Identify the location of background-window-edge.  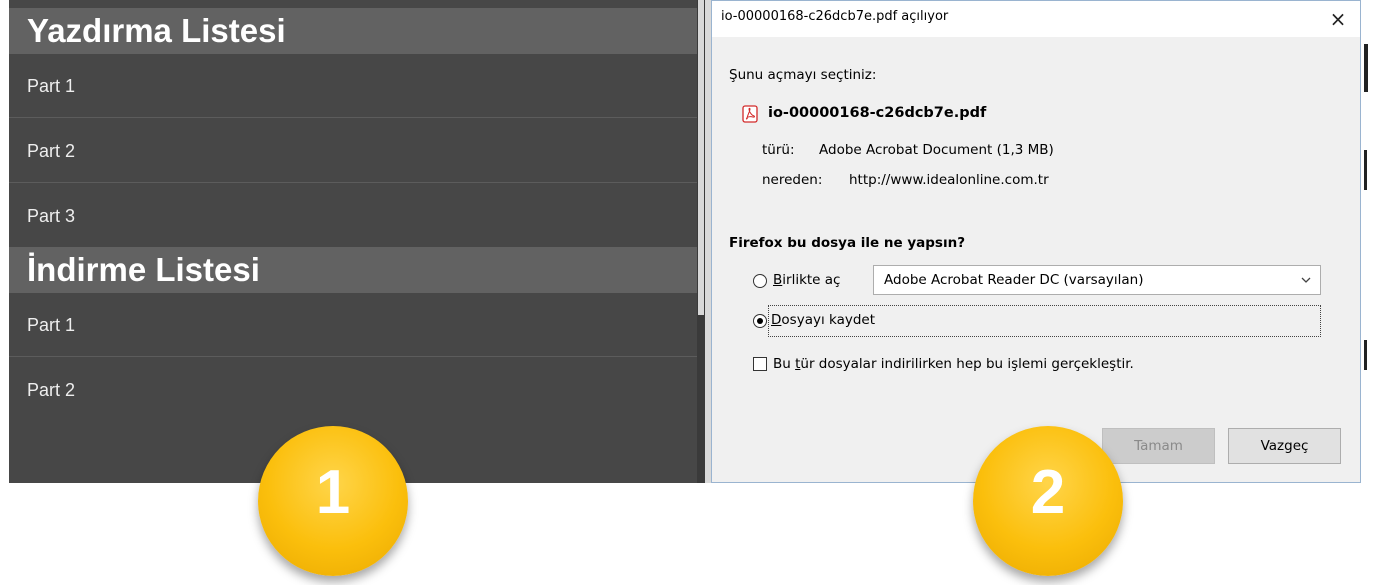
(1371, 241).